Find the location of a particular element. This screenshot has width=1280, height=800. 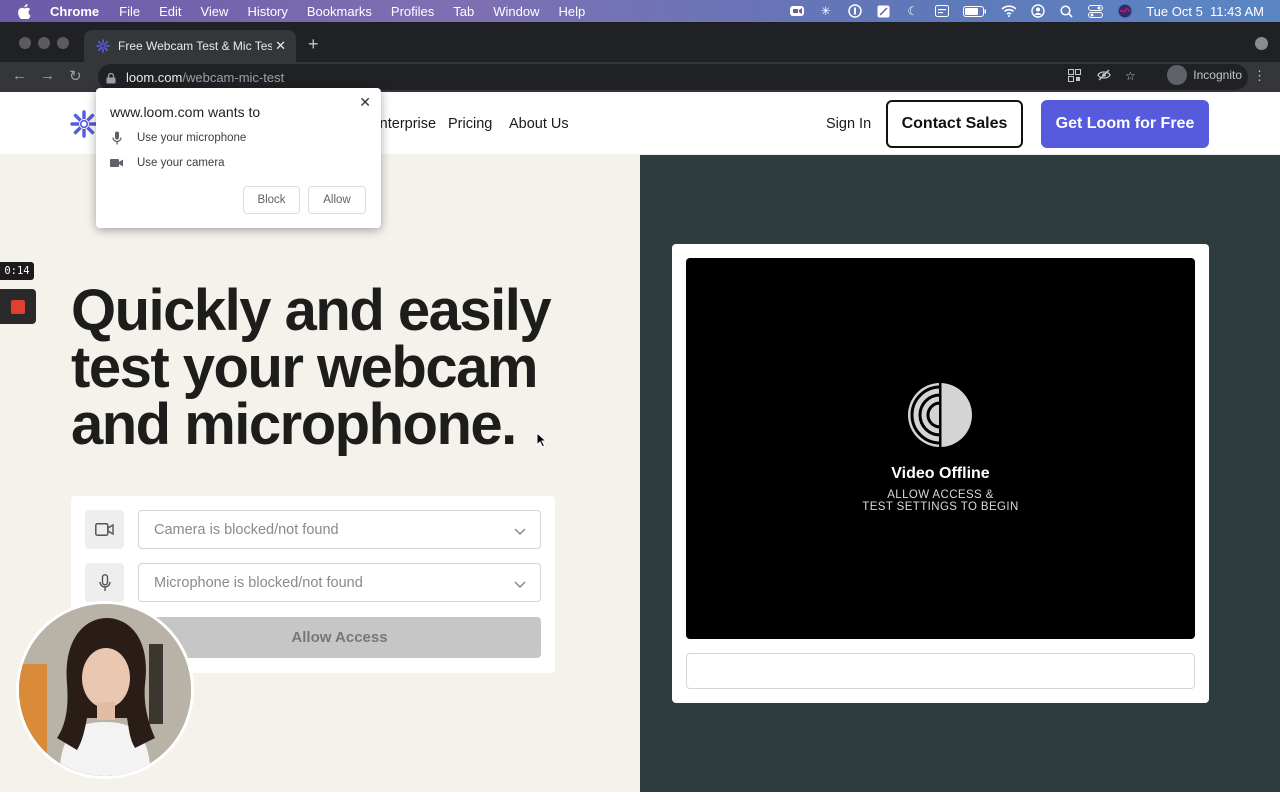

video-offline-subtitle-1: ALLOW ACCESS & is located at coordinates (940, 495).